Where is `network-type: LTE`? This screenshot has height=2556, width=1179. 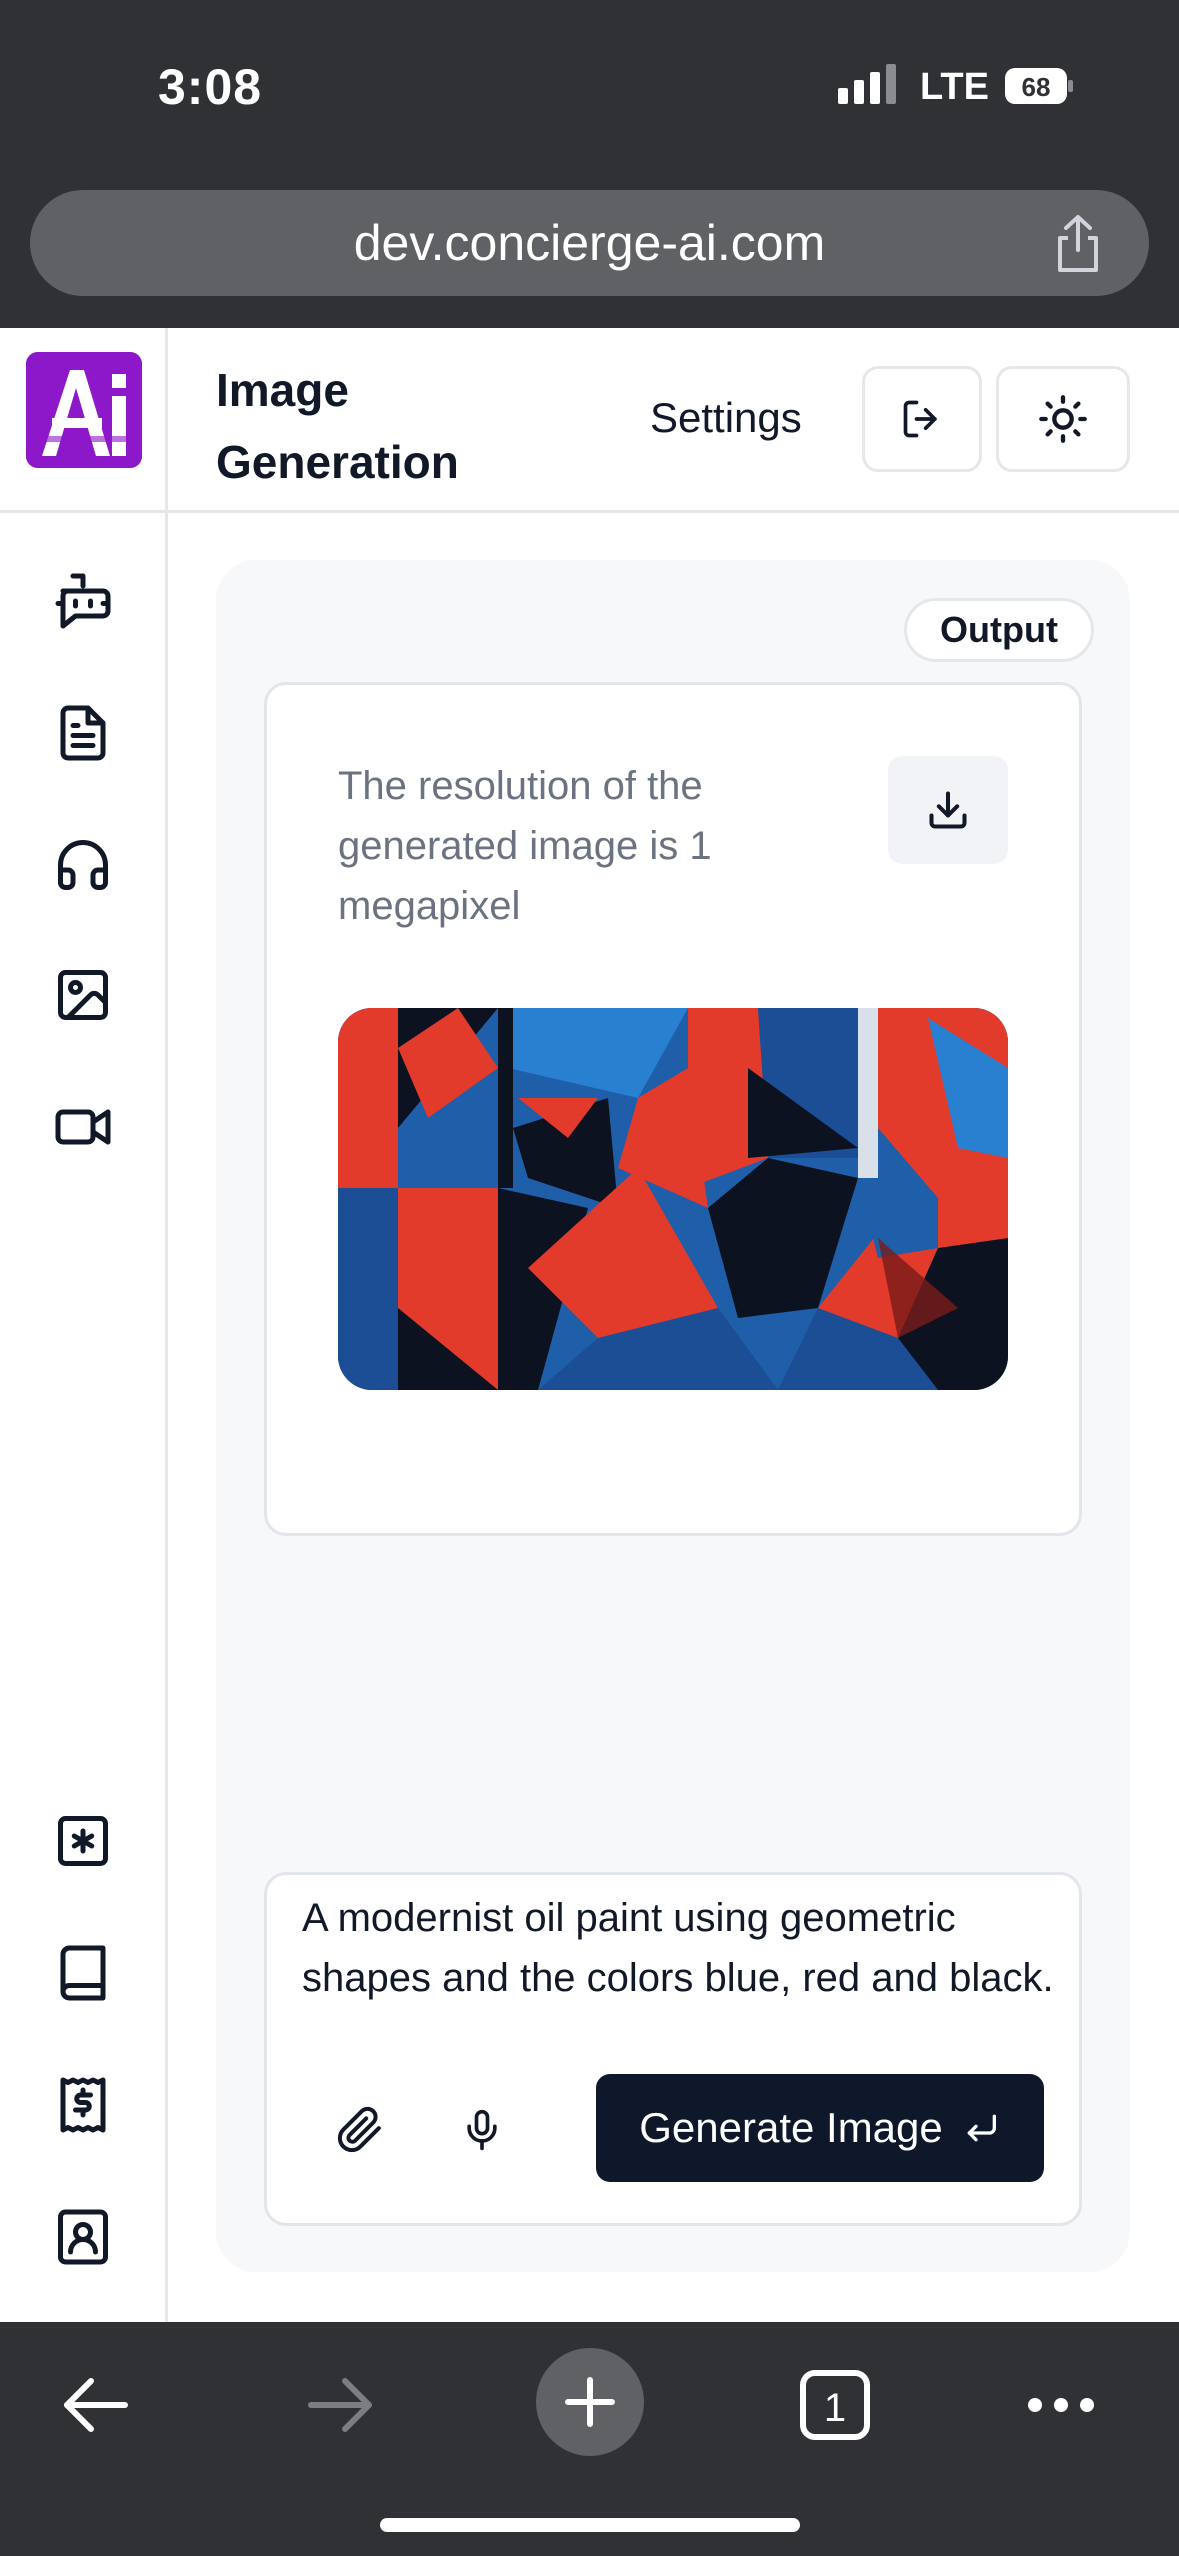
network-type: LTE is located at coordinates (954, 87).